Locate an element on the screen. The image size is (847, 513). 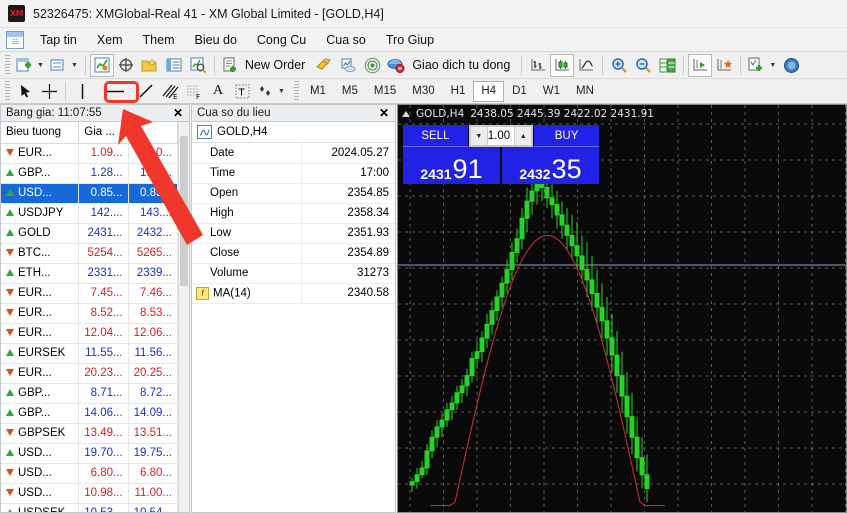
menu-insert: Them is located at coordinates (159, 40).